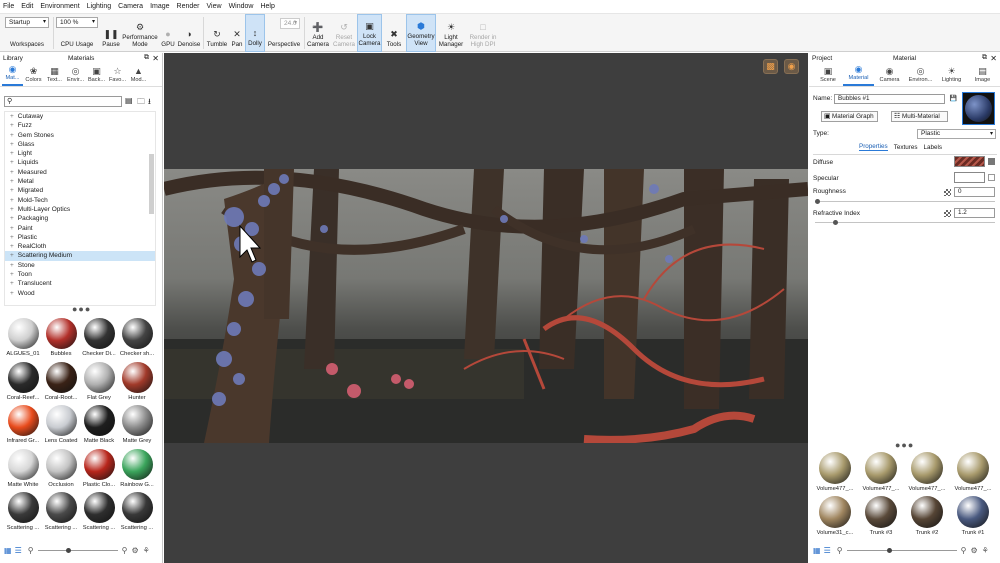  What do you see at coordinates (993, 58) in the screenshot?
I see `close-icon: ✕` at bounding box center [993, 58].